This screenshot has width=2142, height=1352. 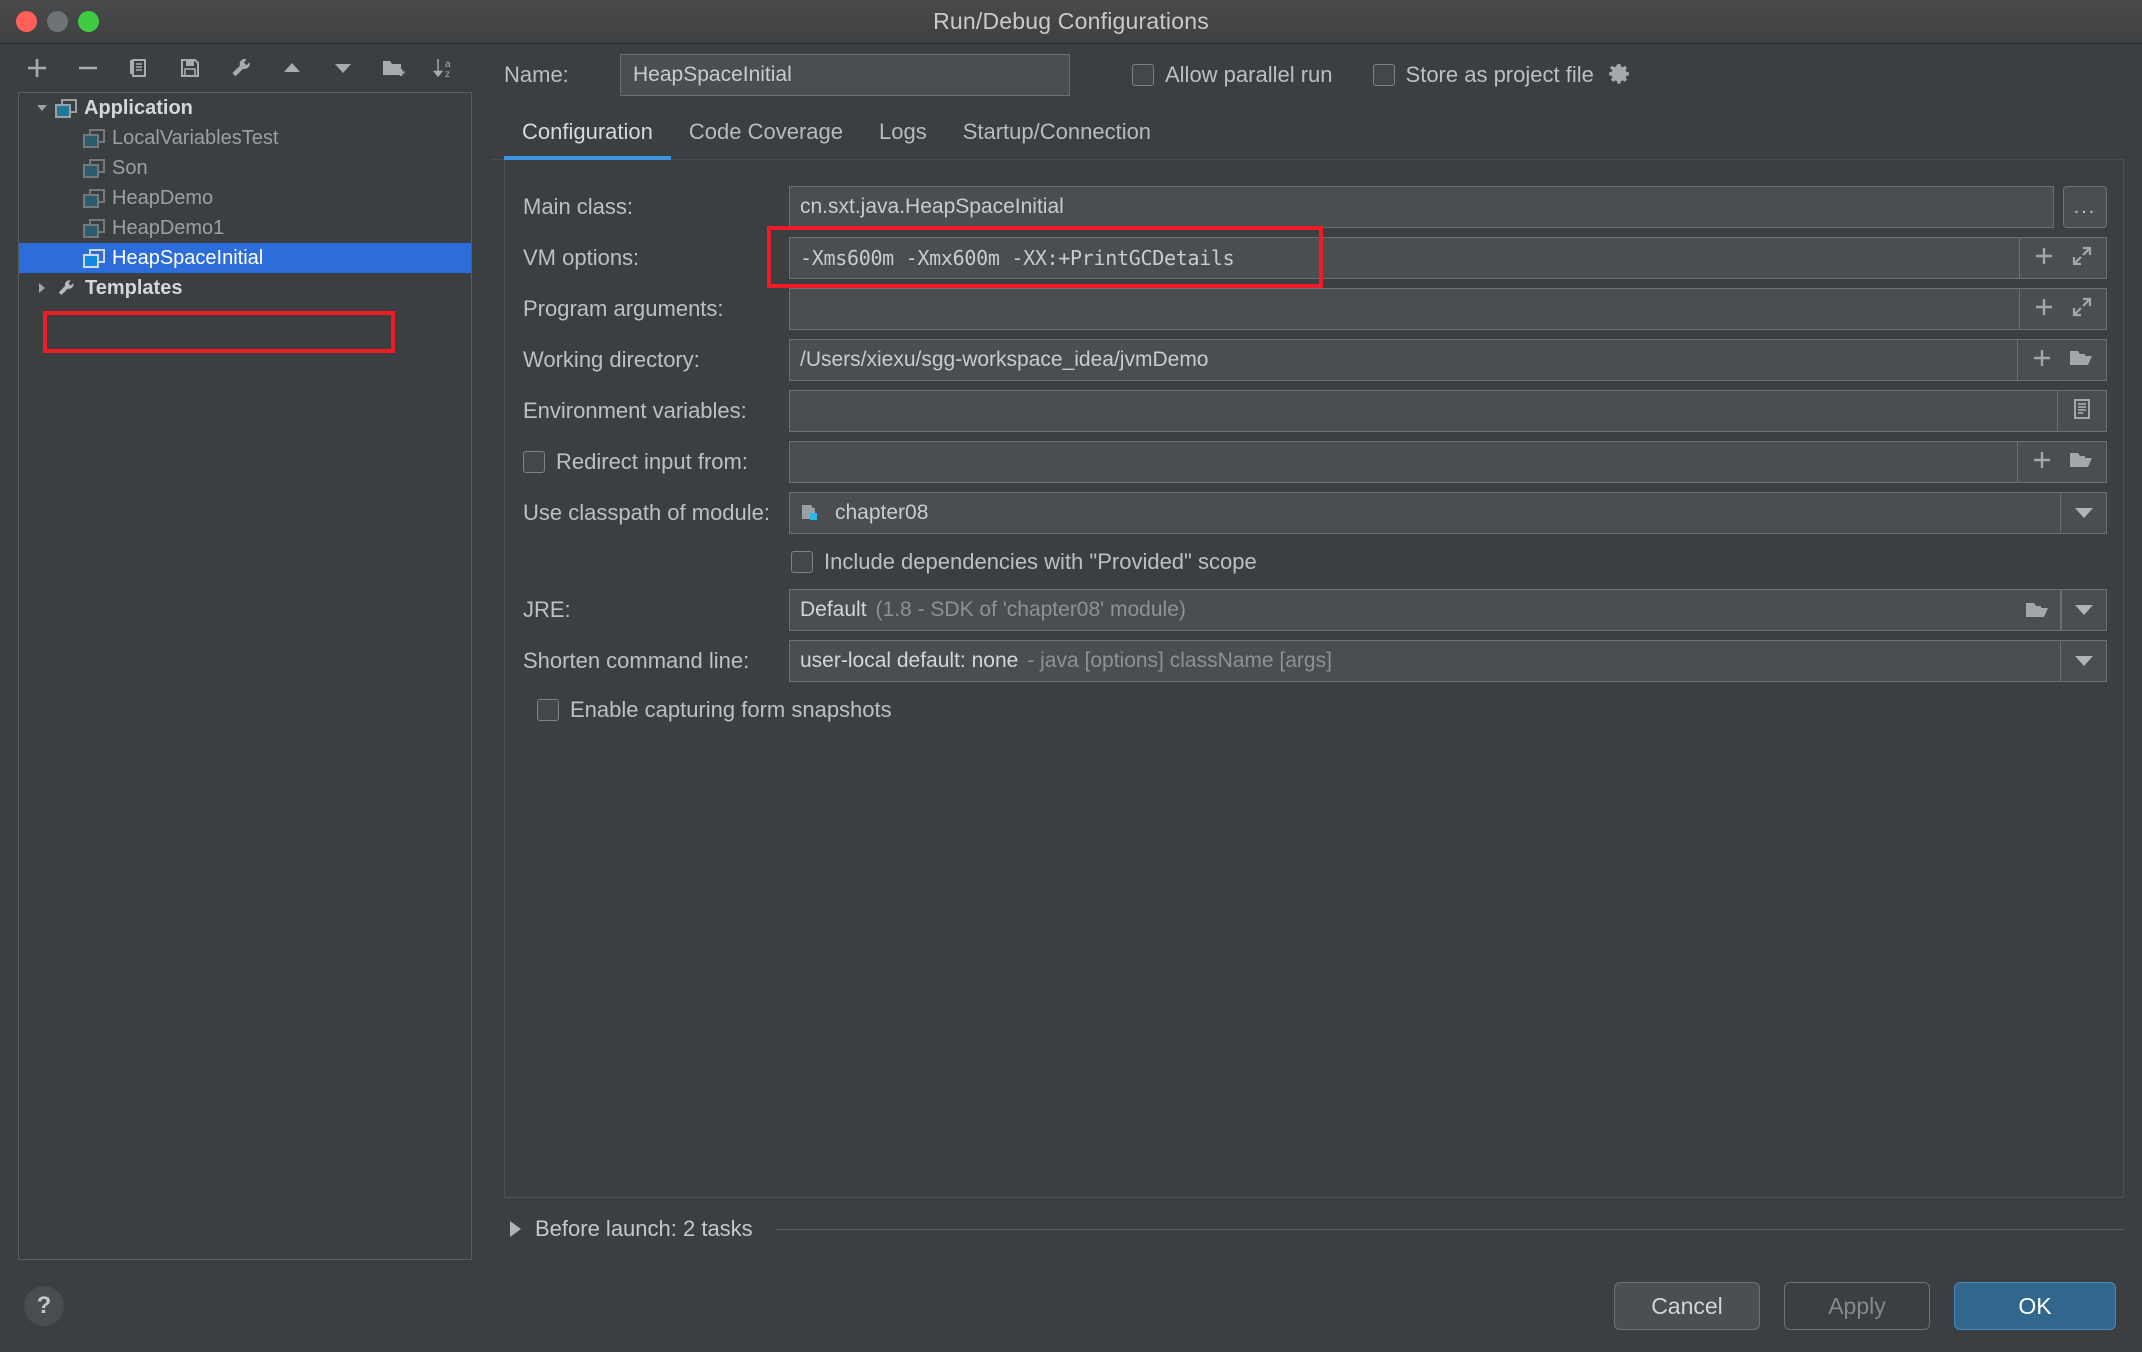 What do you see at coordinates (714, 710) in the screenshot?
I see `enable-form-snapshots-checkbox: Enable capturing form snapshots` at bounding box center [714, 710].